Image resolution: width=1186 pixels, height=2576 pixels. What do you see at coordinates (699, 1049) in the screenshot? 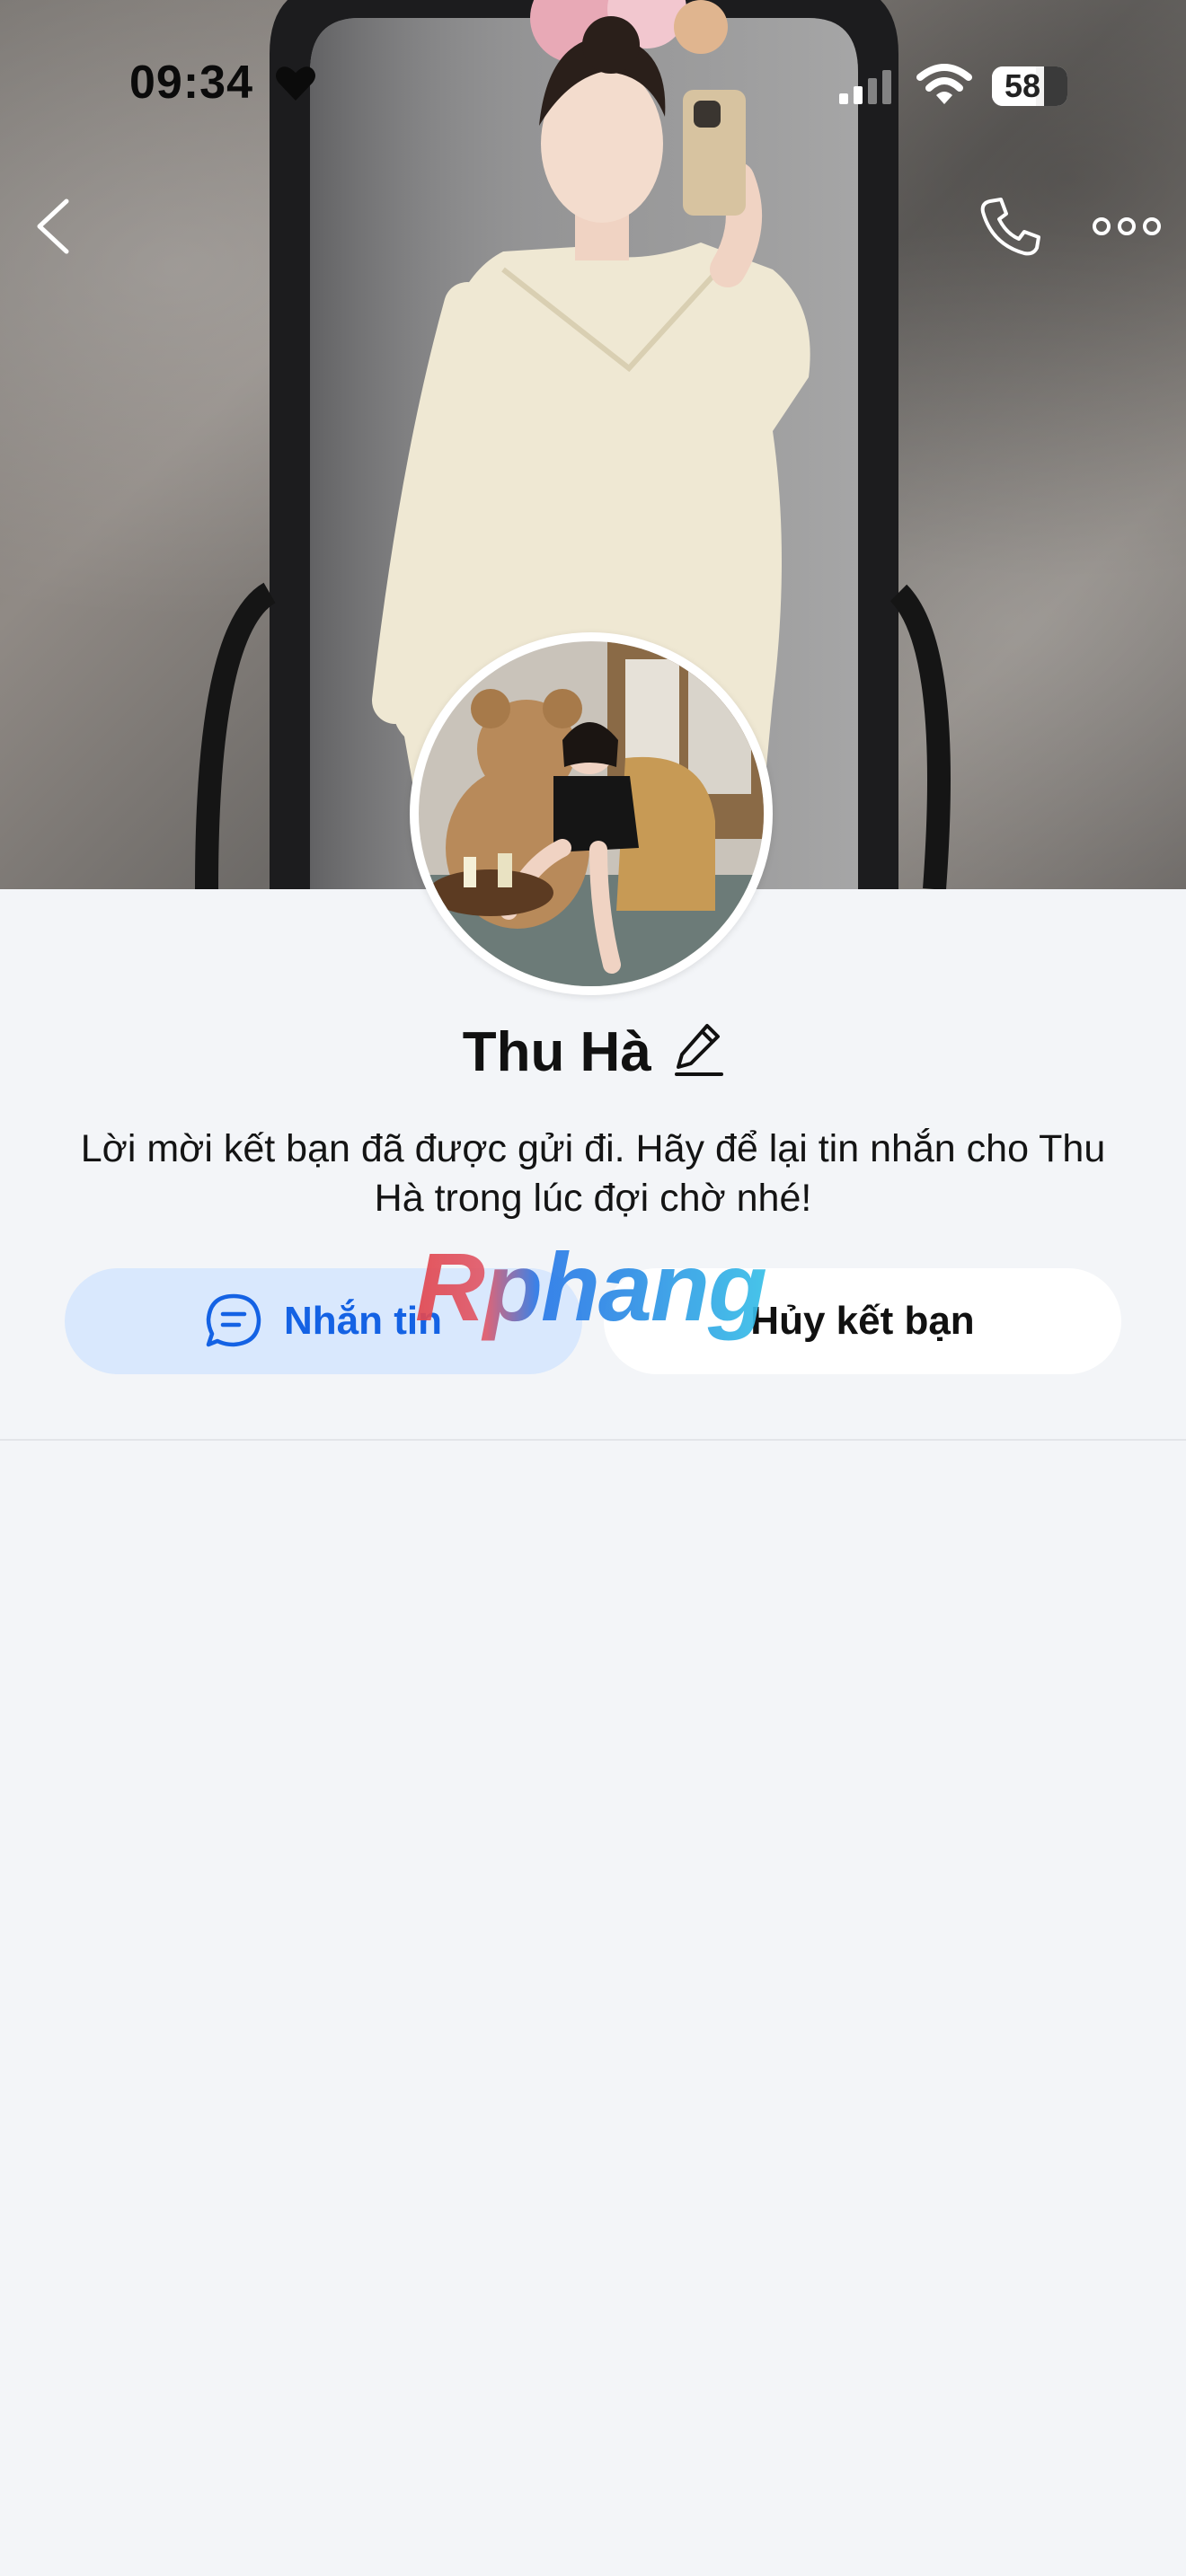
I see `pencil-icon` at bounding box center [699, 1049].